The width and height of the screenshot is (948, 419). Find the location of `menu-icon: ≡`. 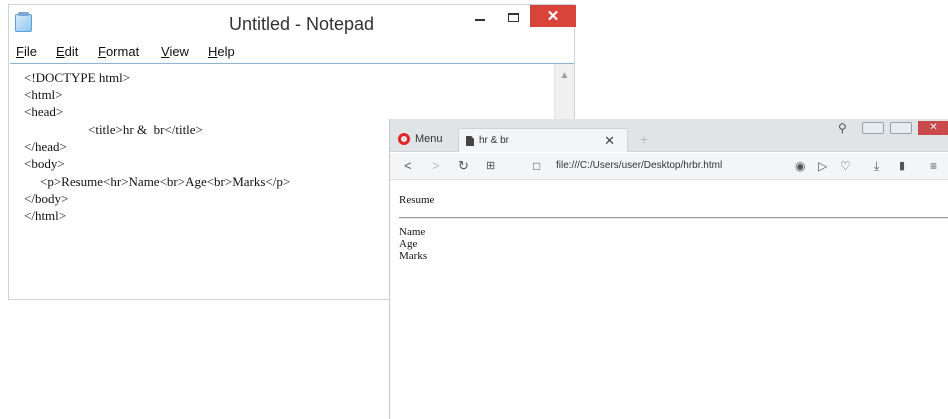

menu-icon: ≡ is located at coordinates (933, 166).